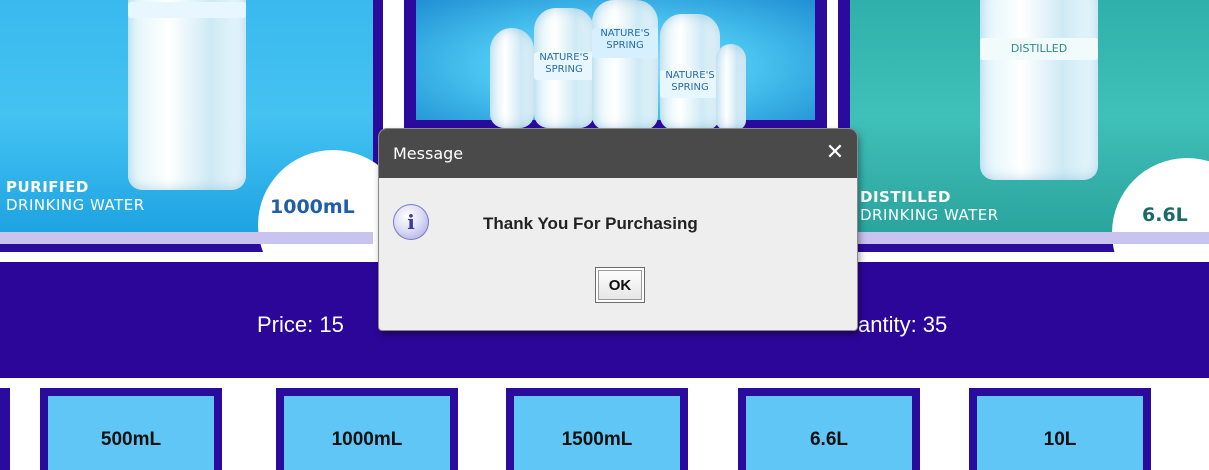 This screenshot has height=470, width=1209. What do you see at coordinates (1039, 90) in the screenshot?
I see `water-bottle-image: DISTILLED` at bounding box center [1039, 90].